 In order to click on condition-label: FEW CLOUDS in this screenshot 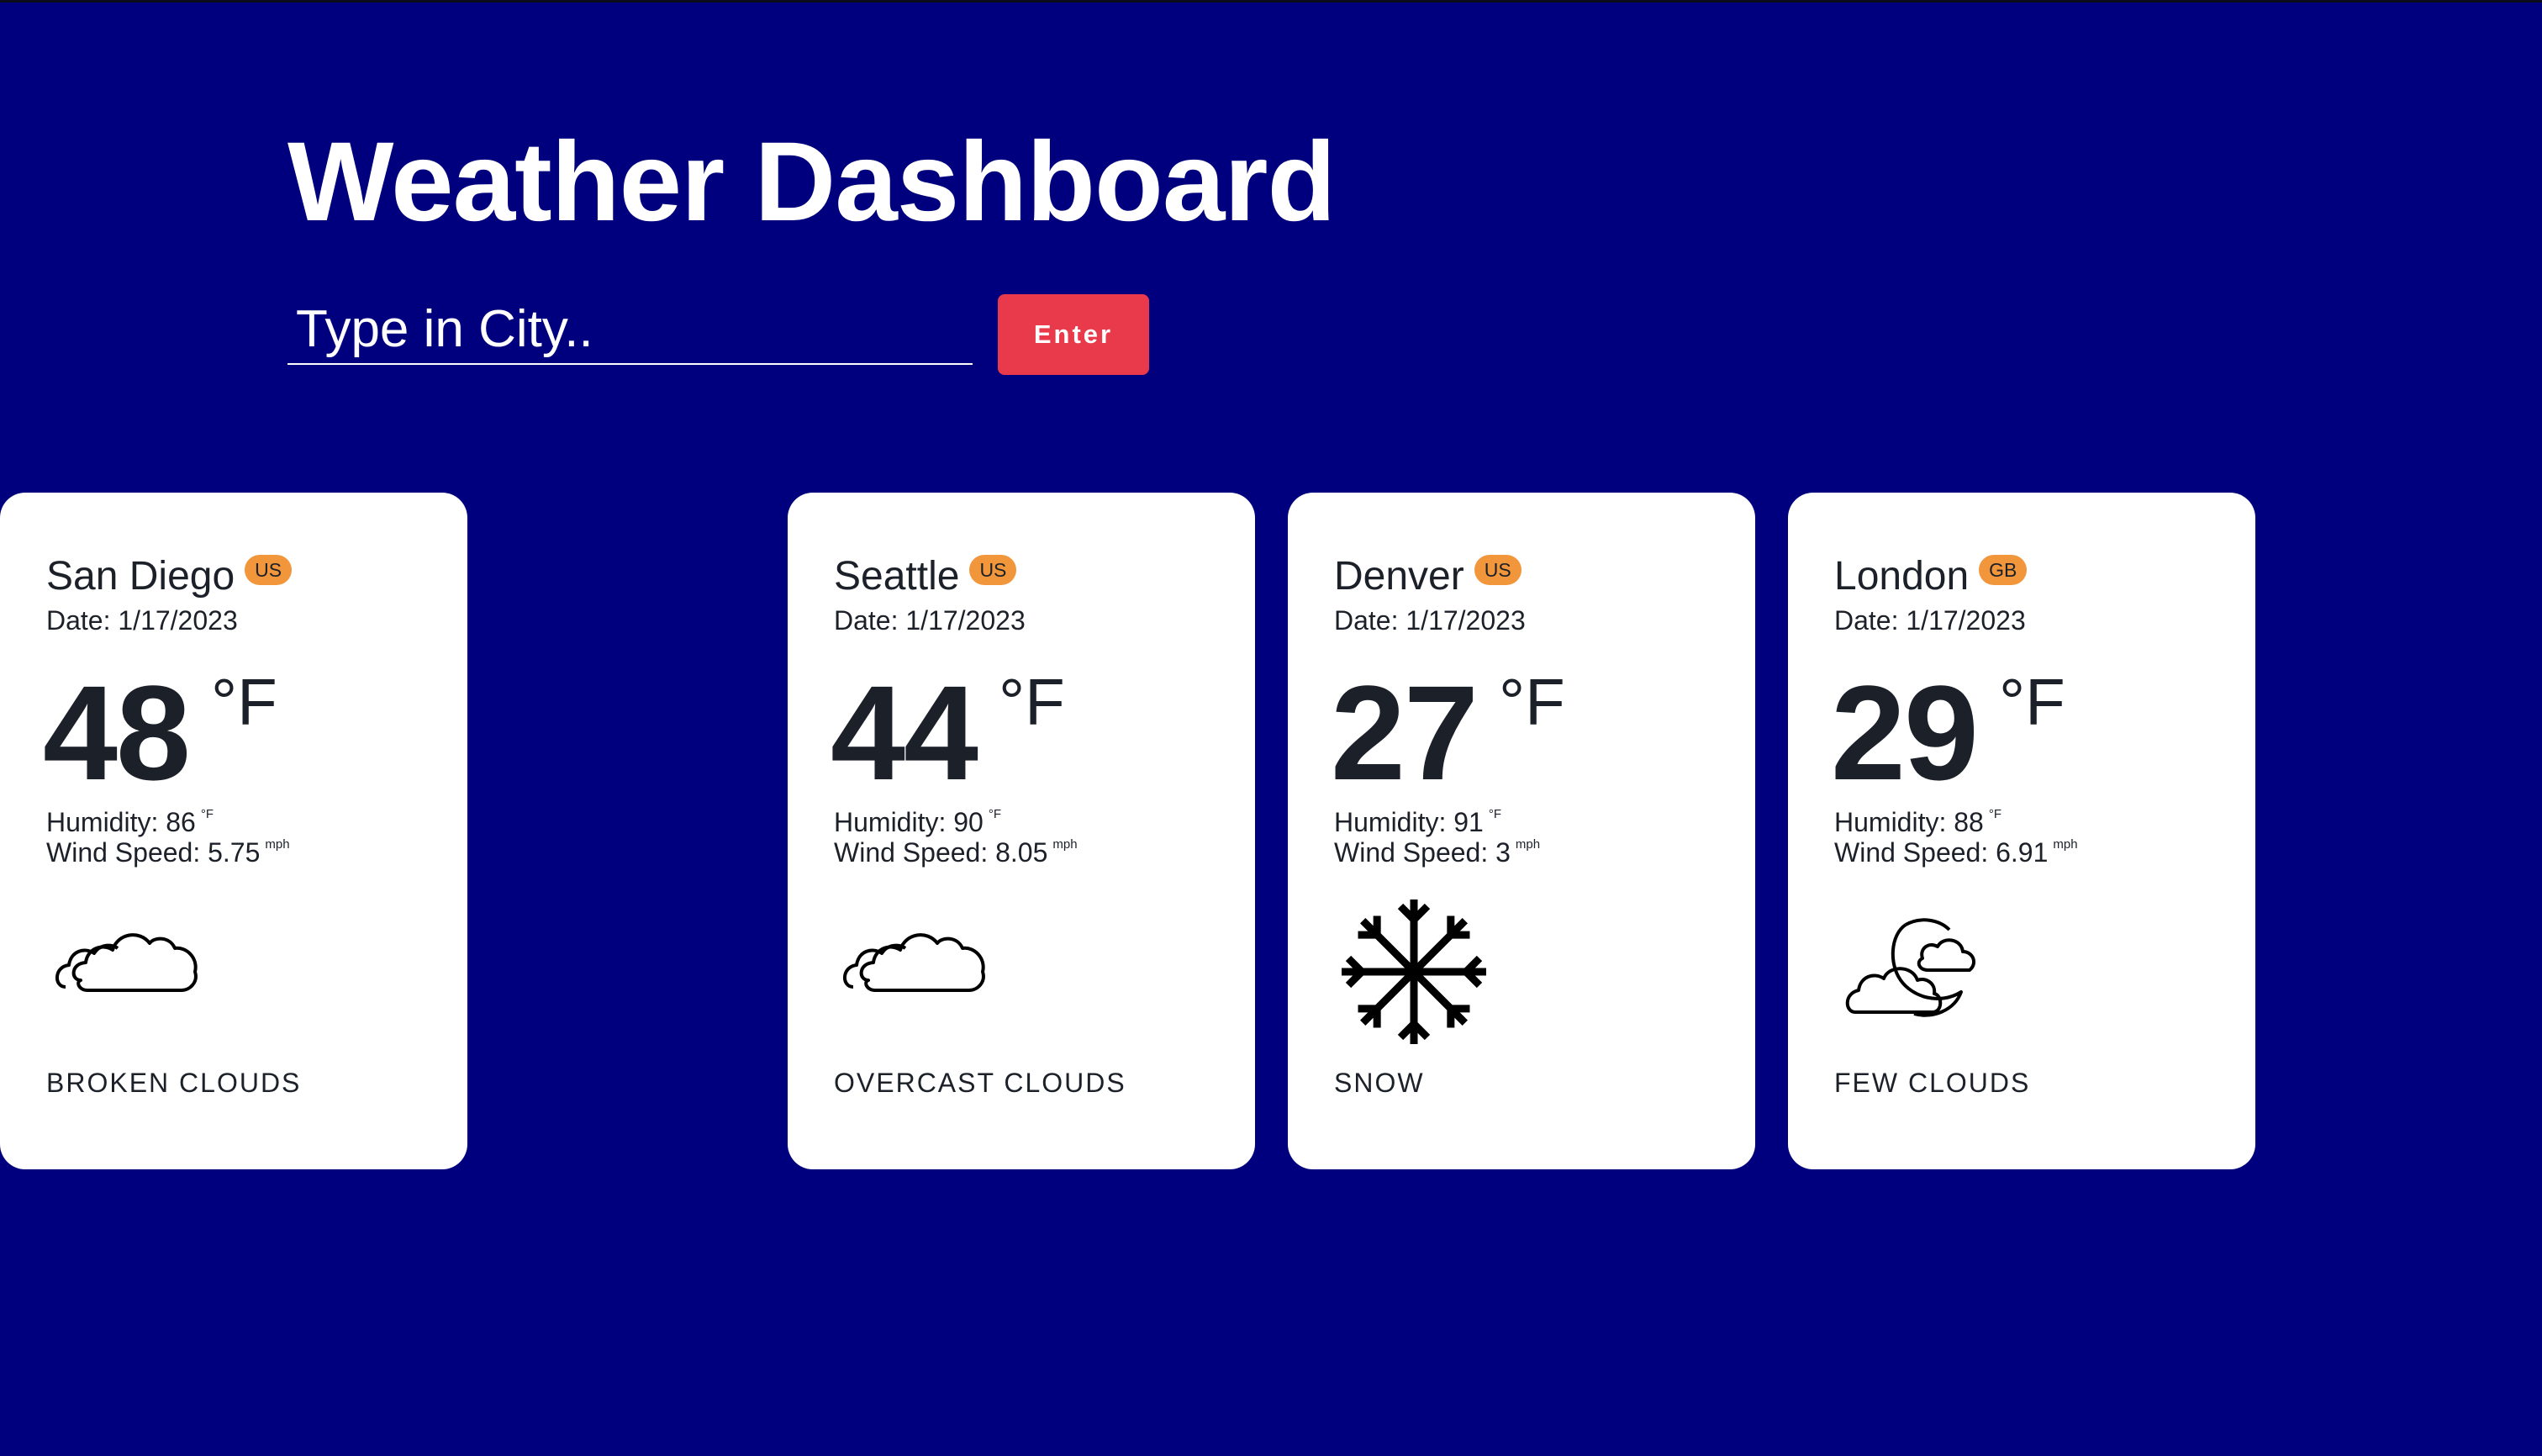, I will do `click(1932, 1083)`.